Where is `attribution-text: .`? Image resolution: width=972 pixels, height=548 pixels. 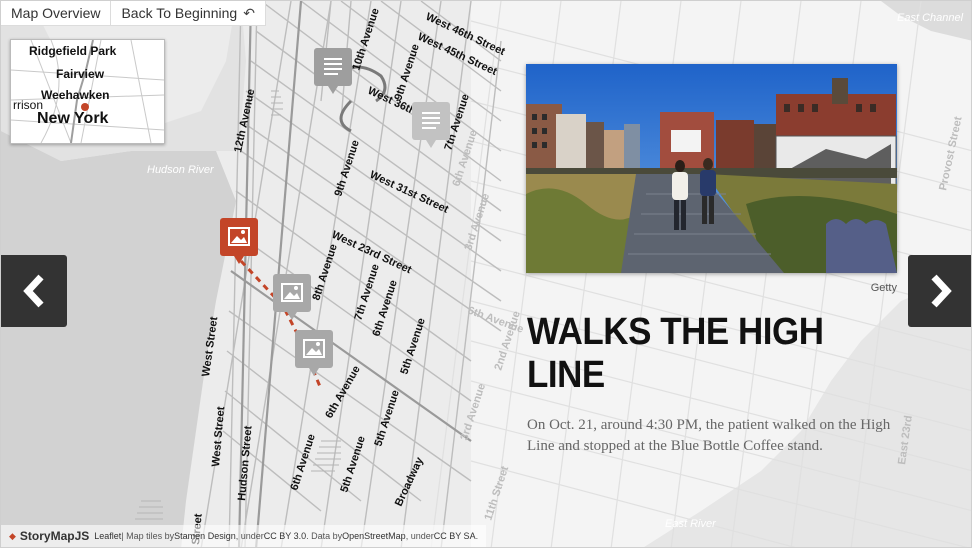
attribution-text: . is located at coordinates (477, 536).